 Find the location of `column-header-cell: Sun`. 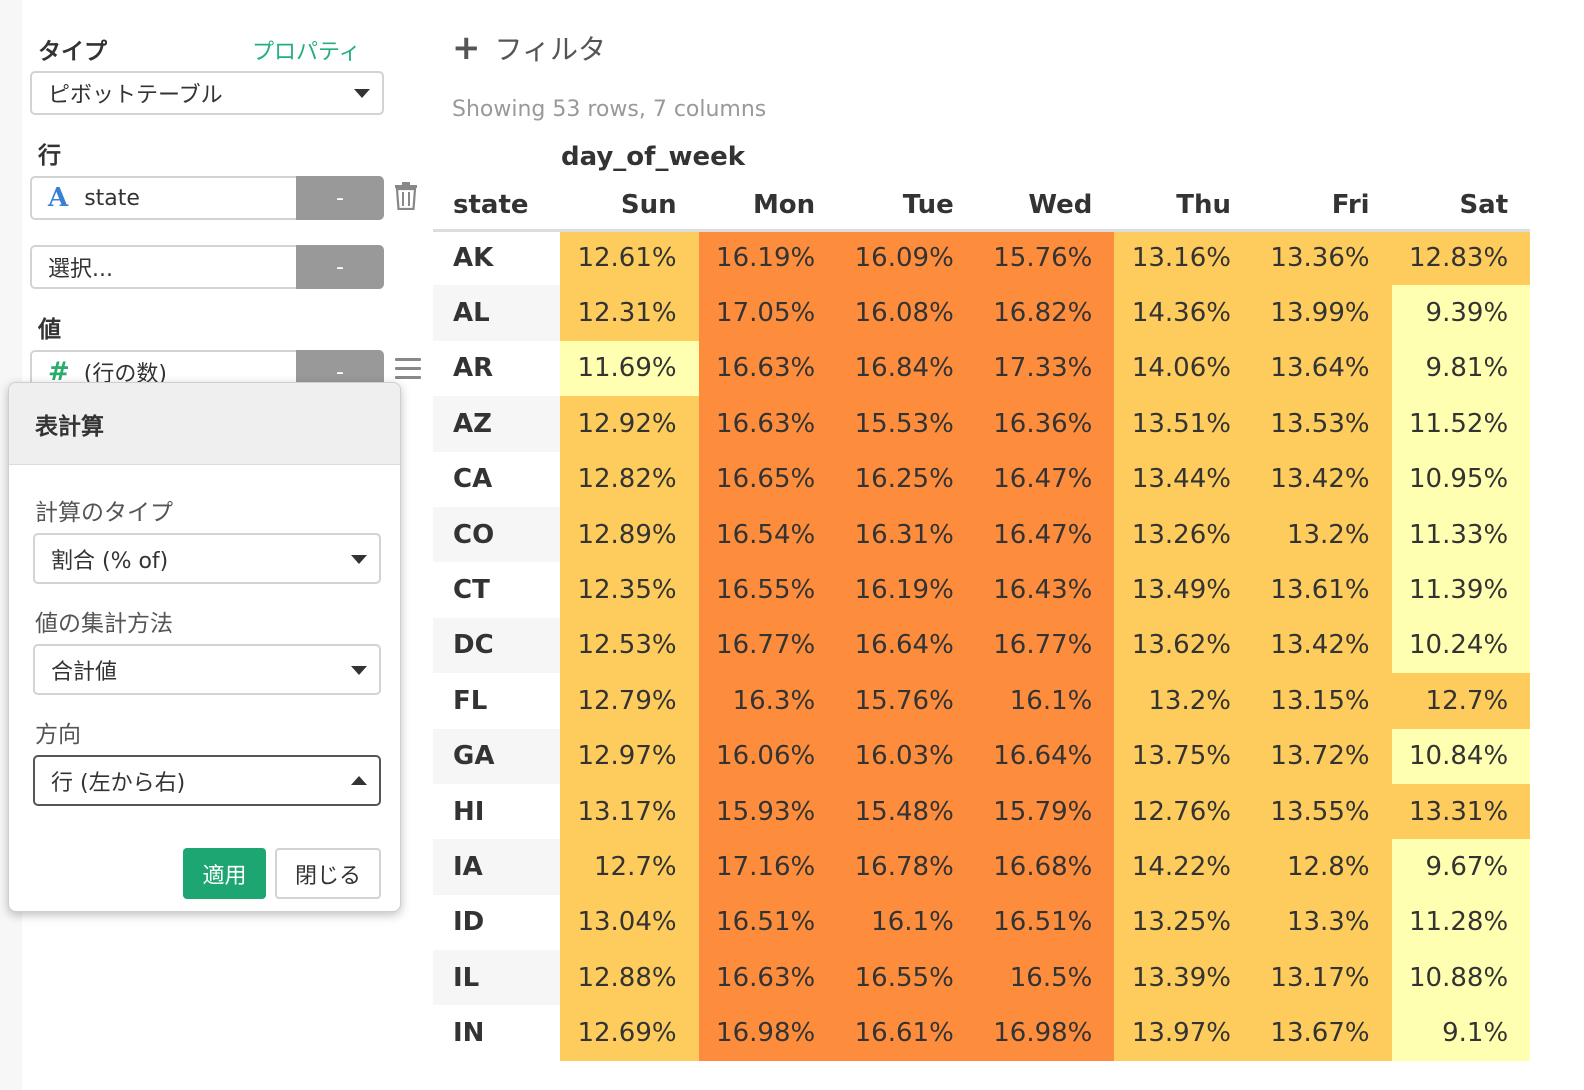

column-header-cell: Sun is located at coordinates (629, 206).